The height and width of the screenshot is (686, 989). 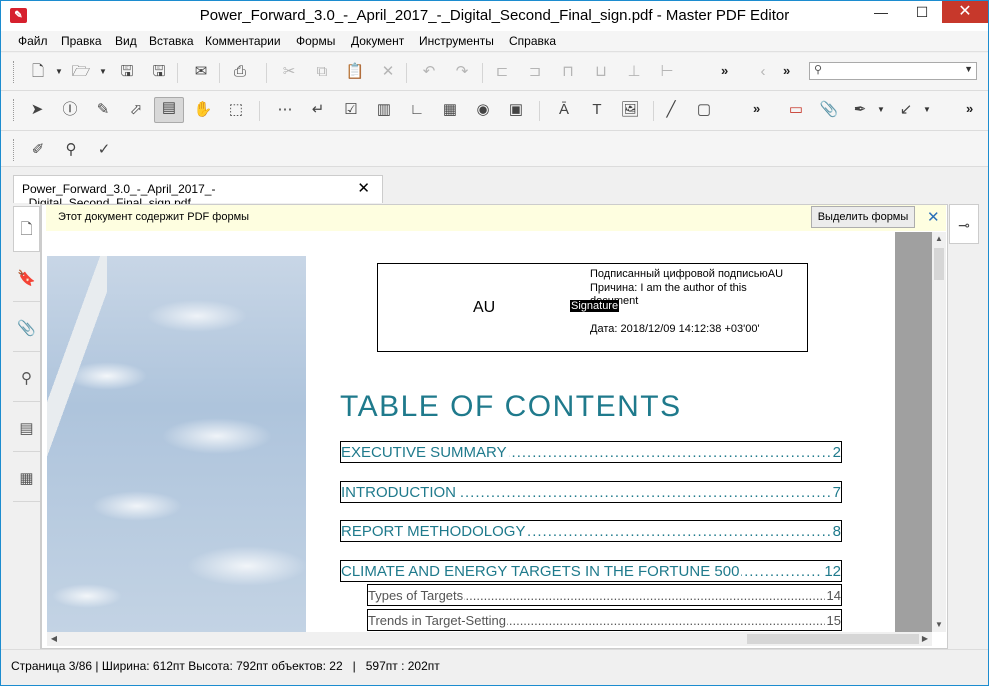 I want to click on signature-field-icon: ▣, so click(x=516, y=110).